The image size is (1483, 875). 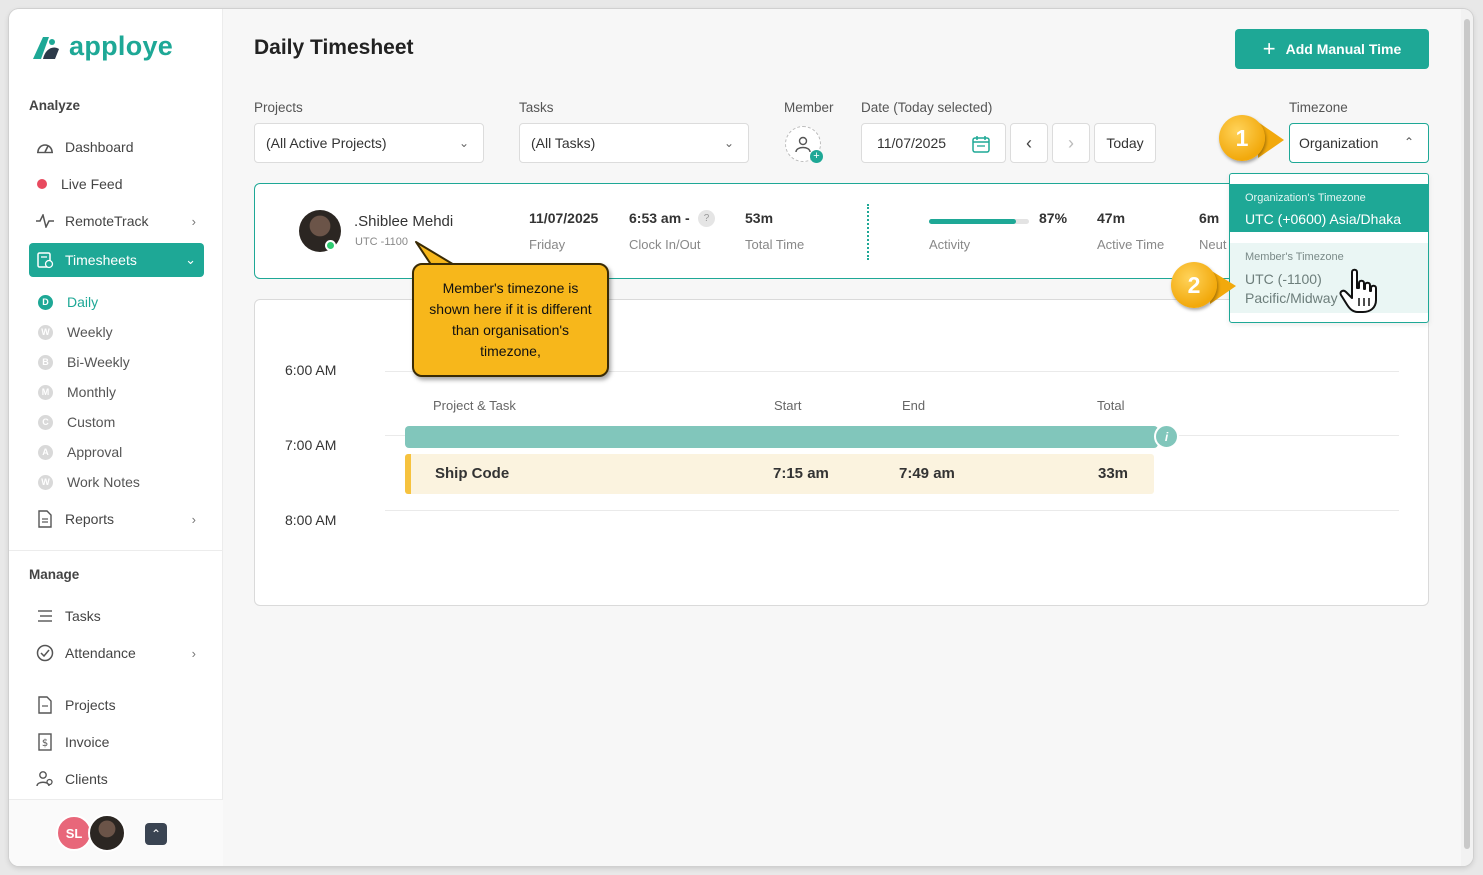 What do you see at coordinates (927, 473) in the screenshot?
I see `entry-end: 7:49 am` at bounding box center [927, 473].